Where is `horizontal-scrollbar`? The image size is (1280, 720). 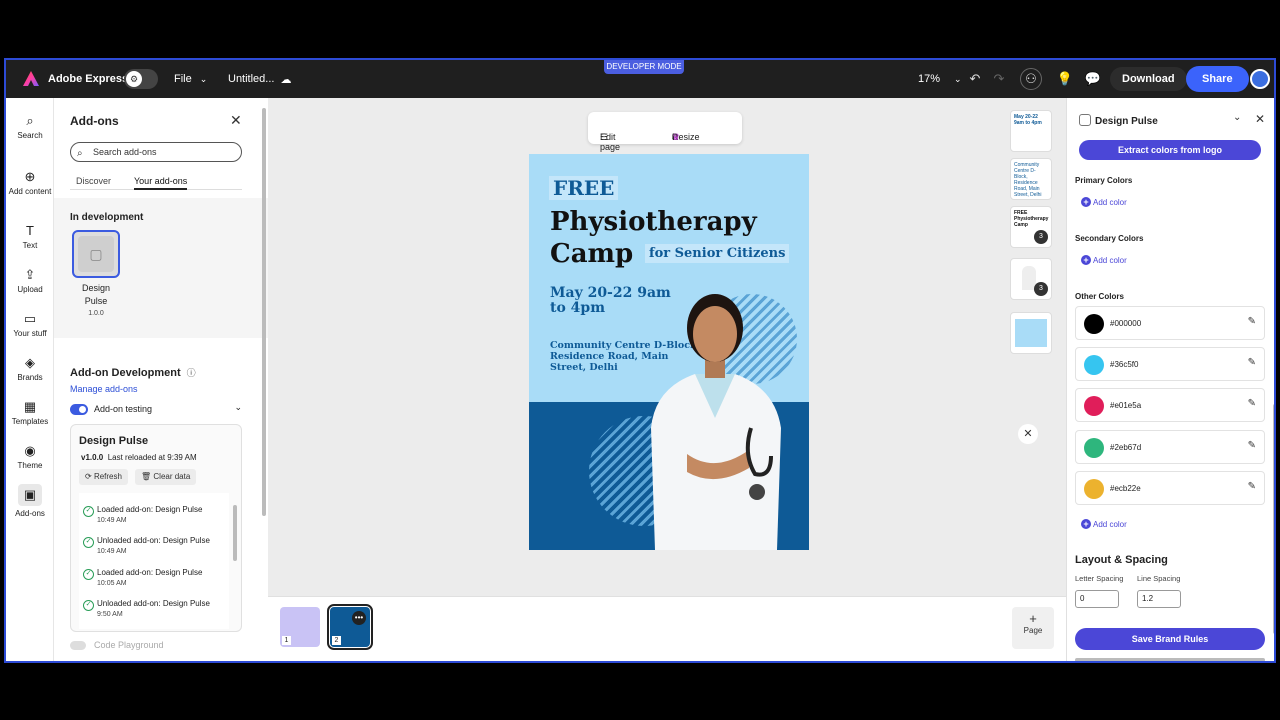
horizontal-scrollbar is located at coordinates (1170, 659).